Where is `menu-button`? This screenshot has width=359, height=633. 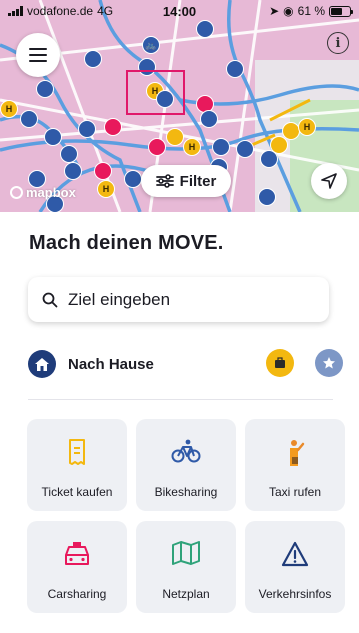 menu-button is located at coordinates (38, 55).